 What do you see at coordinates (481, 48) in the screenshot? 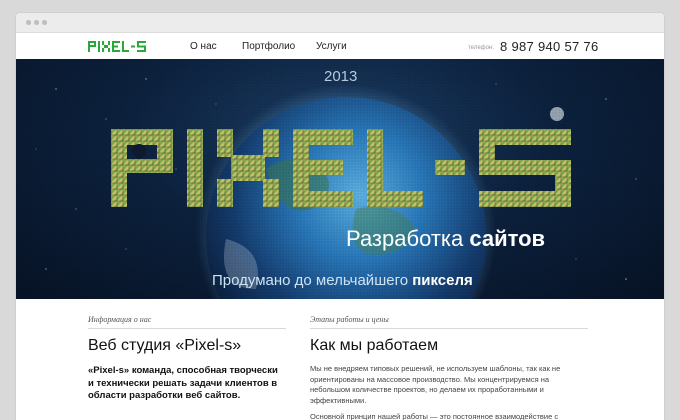
I see `phone-label: телефон:` at bounding box center [481, 48].